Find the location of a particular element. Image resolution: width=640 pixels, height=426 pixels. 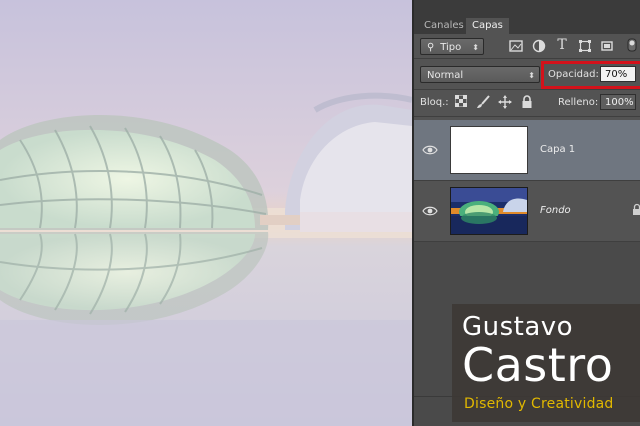

filter-kind-select: ⚲ Tipo ⬍ is located at coordinates (452, 46).